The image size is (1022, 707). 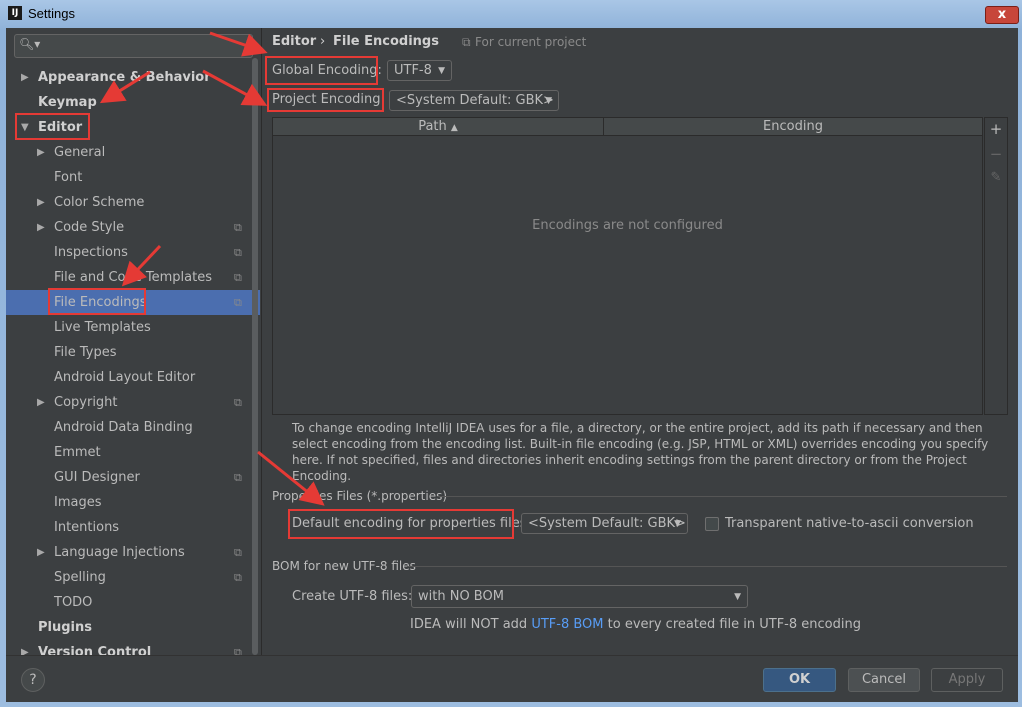 What do you see at coordinates (793, 127) in the screenshot?
I see `encoding-column-header: Encoding` at bounding box center [793, 127].